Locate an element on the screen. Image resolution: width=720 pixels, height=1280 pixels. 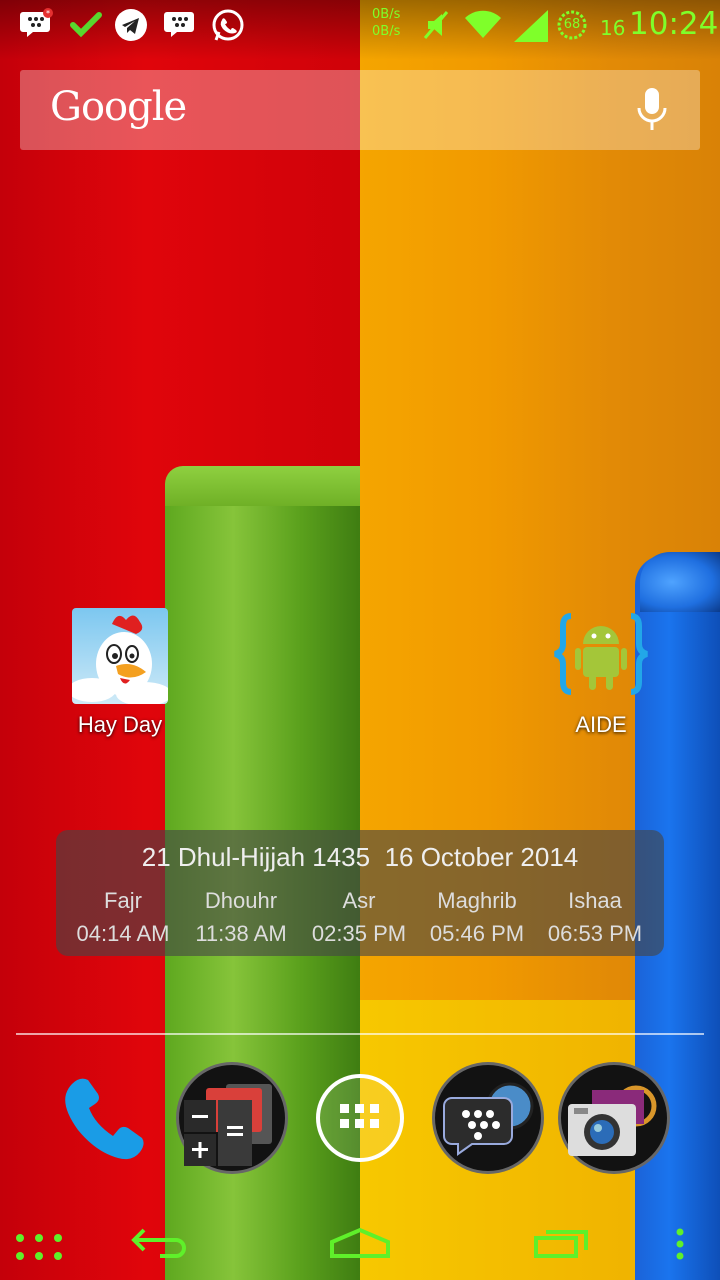
app-label: Hay Day is located at coordinates (120, 724).